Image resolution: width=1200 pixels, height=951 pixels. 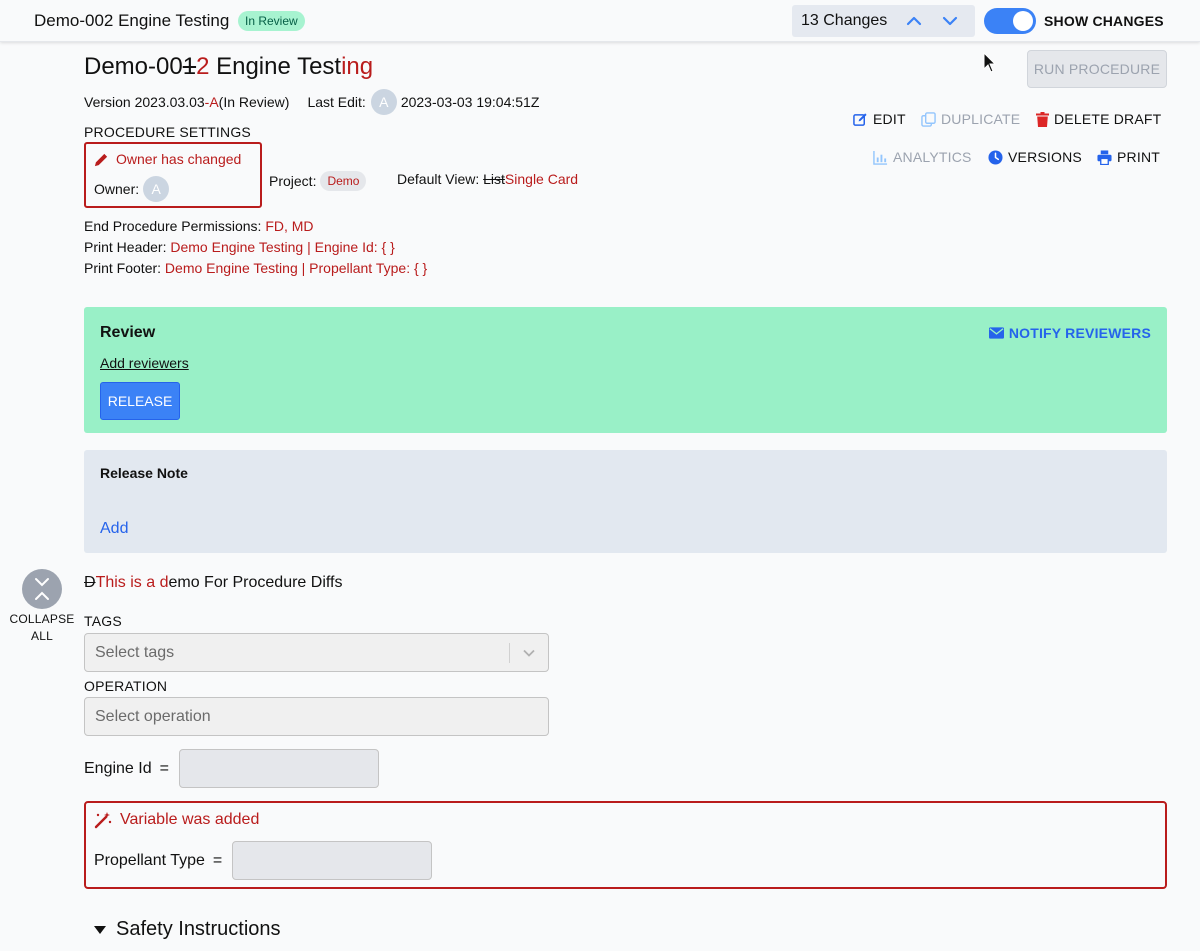 I want to click on top-title: Demo-002 Engine Testing, so click(x=132, y=20).